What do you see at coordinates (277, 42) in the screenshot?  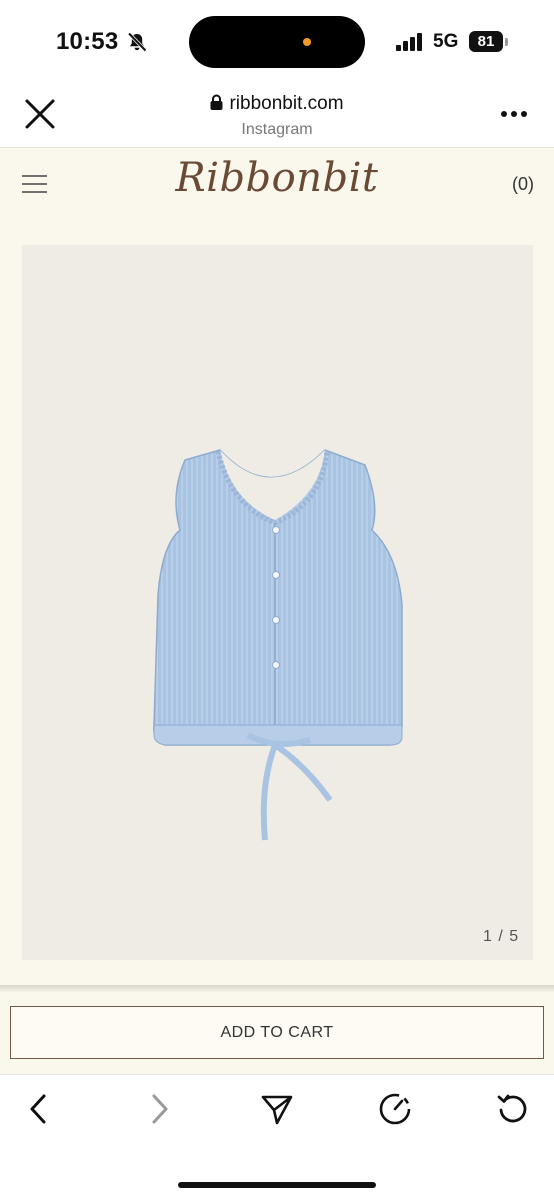 I see `dynamic-island` at bounding box center [277, 42].